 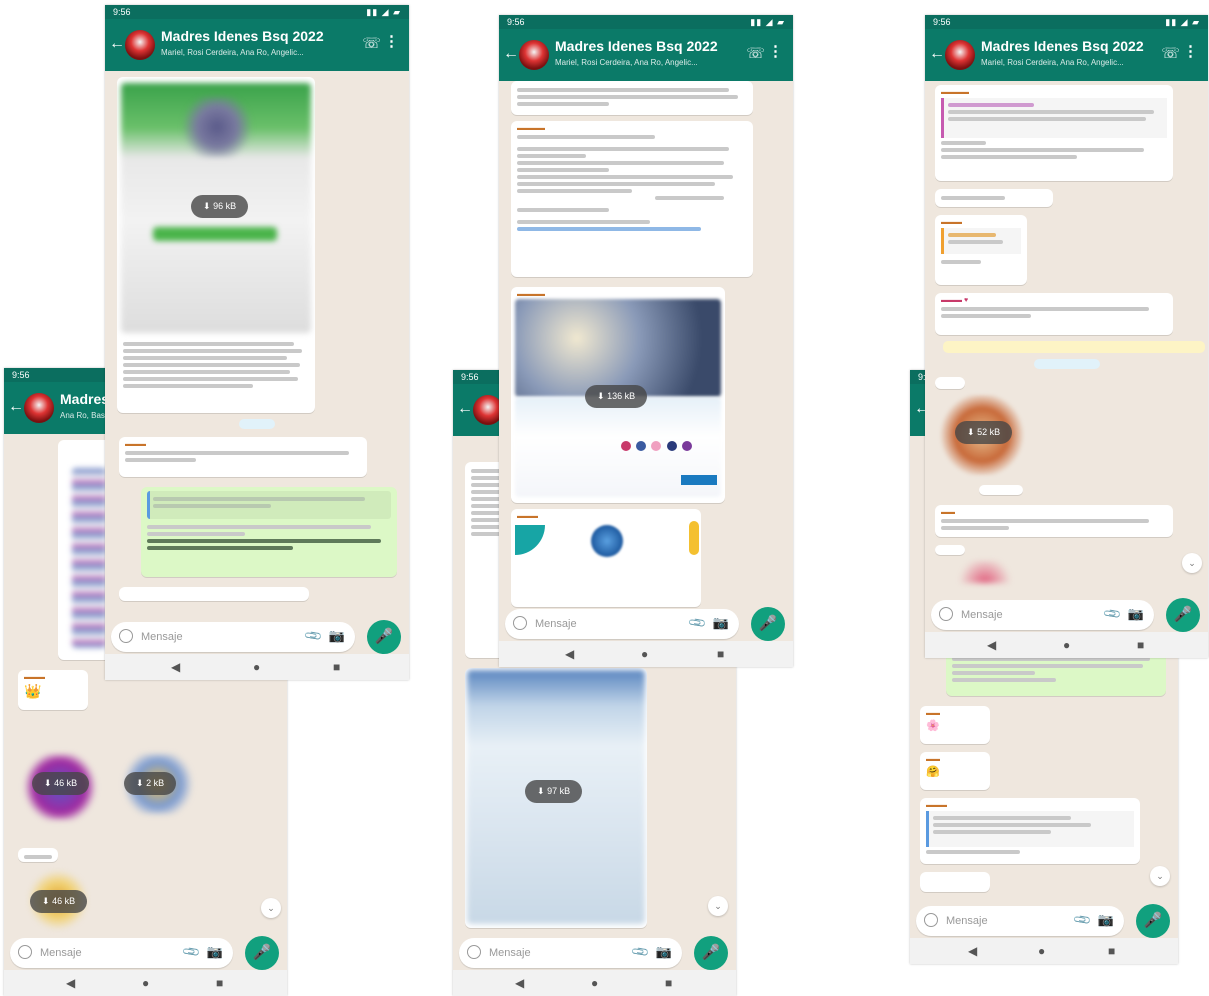 I want to click on download-button: ⬇ 97 kB, so click(x=554, y=791).